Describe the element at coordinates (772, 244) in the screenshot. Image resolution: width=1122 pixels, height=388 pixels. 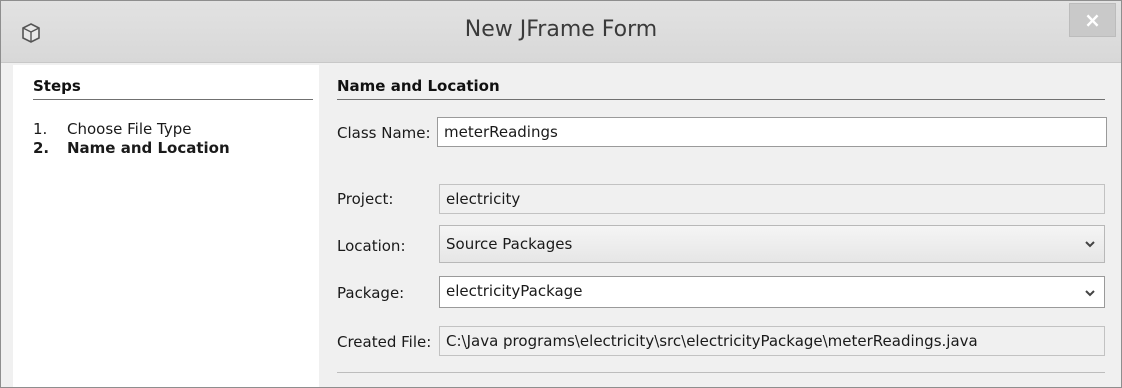
I see `location-dropdown: Source Packages` at that location.